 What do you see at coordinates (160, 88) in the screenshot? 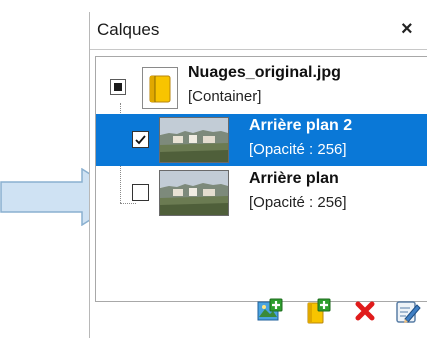
I see `folder-icon` at bounding box center [160, 88].